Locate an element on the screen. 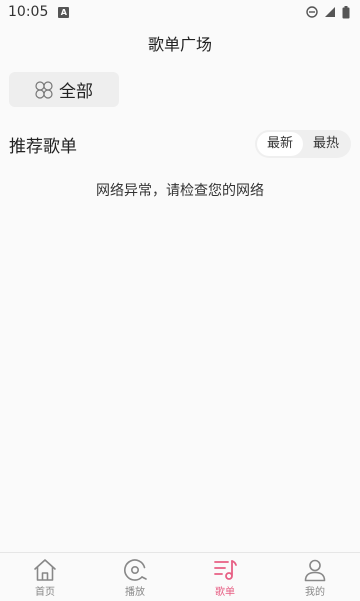 The width and height of the screenshot is (360, 601). nav-item-playlist: 歌单 is located at coordinates (225, 577).